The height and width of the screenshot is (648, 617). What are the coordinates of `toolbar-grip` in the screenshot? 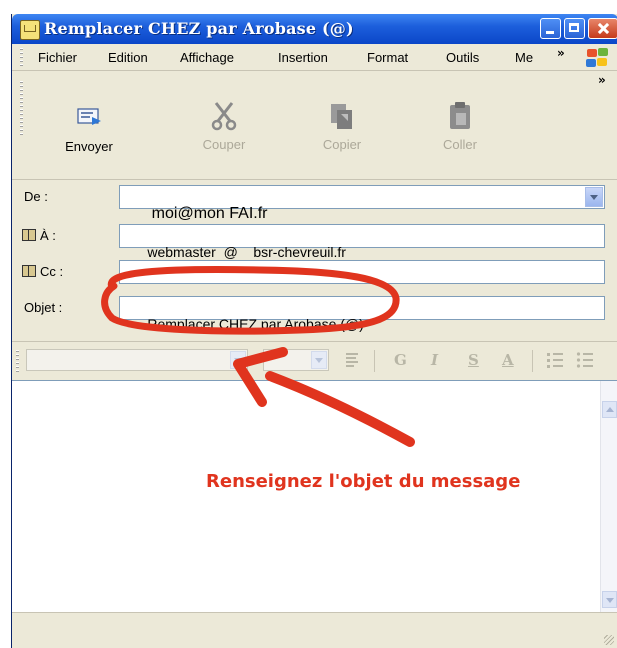 It's located at (21, 109).